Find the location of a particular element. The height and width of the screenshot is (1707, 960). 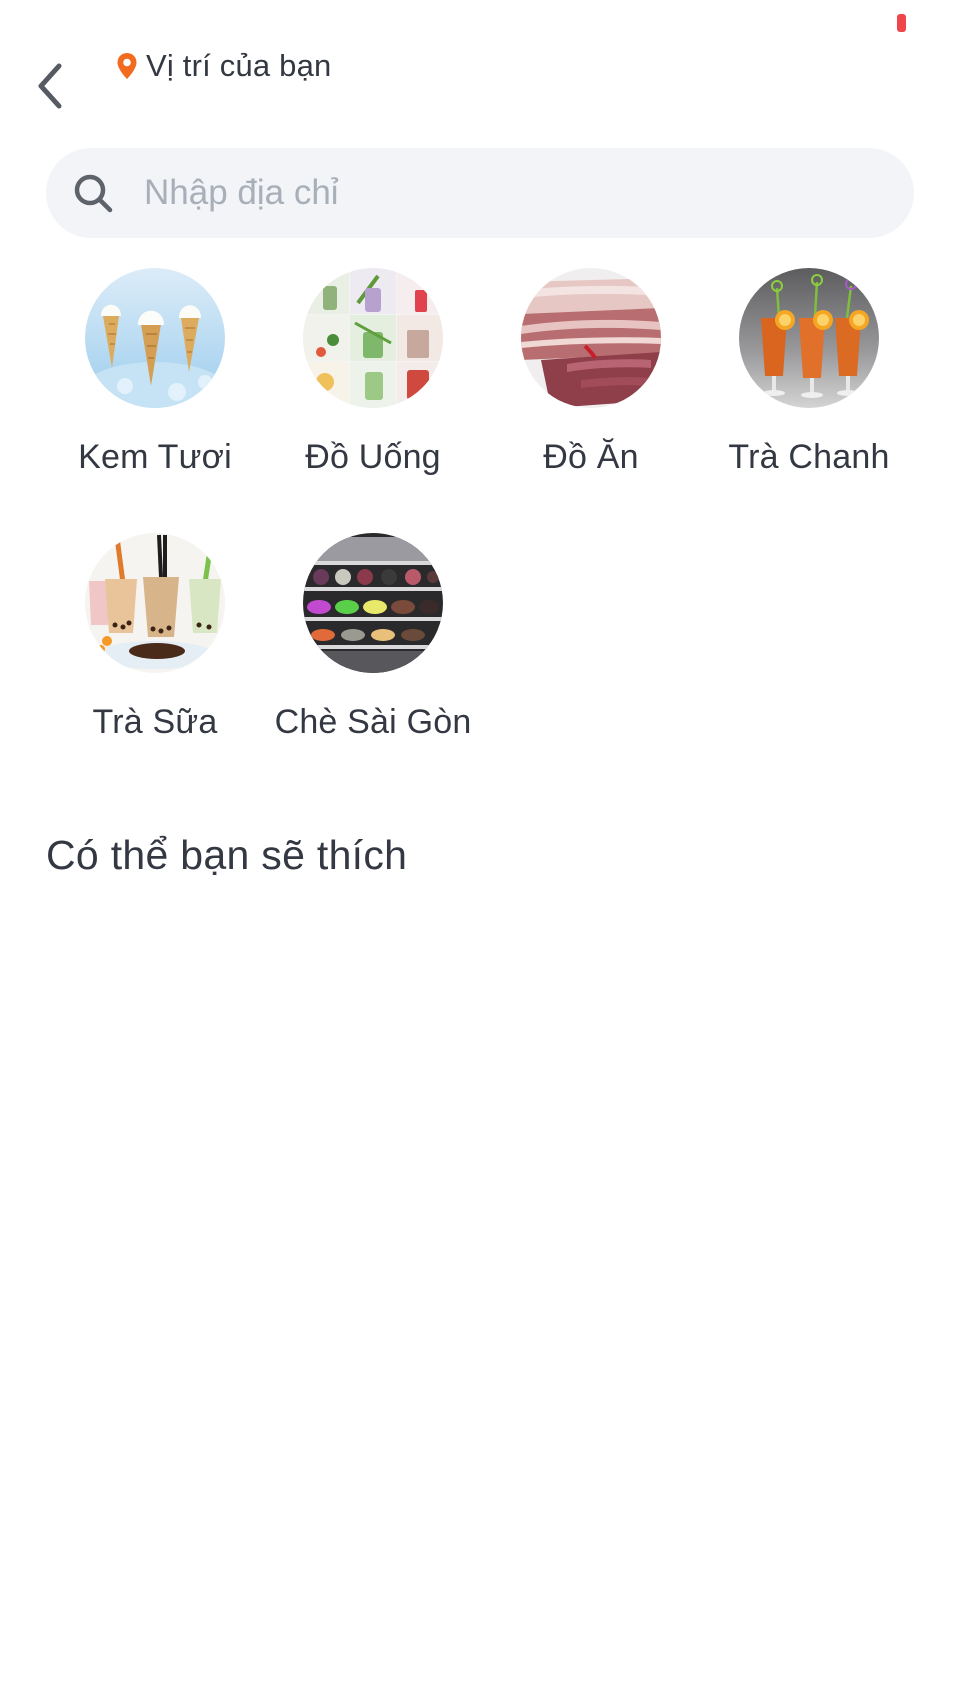

category-tra-chanh: Trà Chanh is located at coordinates (809, 372).